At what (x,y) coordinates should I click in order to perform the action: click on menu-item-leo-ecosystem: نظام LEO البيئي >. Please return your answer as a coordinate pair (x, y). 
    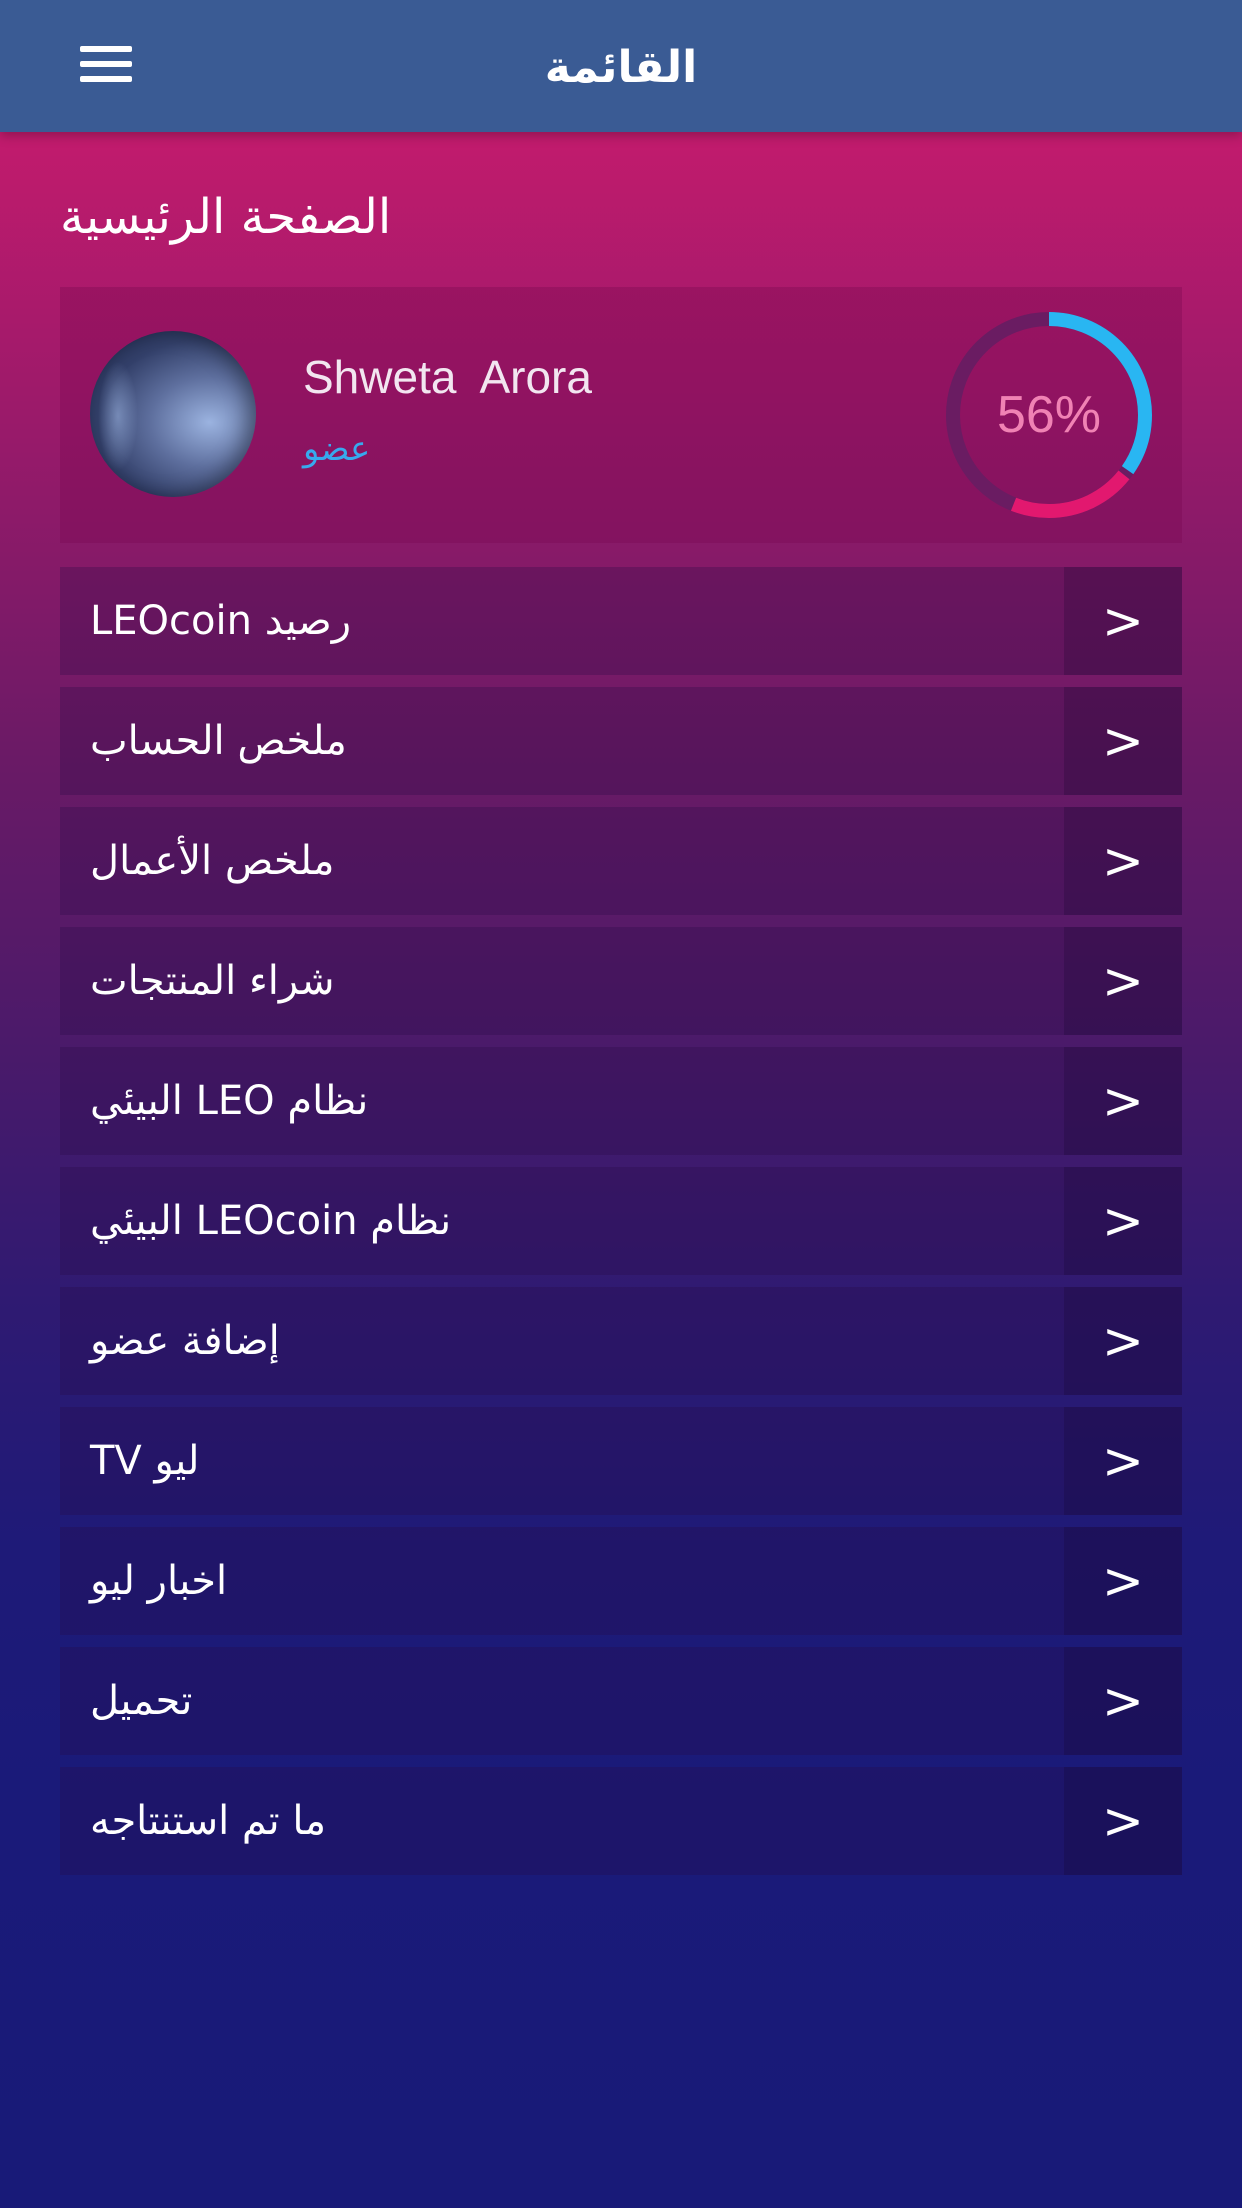
    Looking at the image, I should click on (621, 1101).